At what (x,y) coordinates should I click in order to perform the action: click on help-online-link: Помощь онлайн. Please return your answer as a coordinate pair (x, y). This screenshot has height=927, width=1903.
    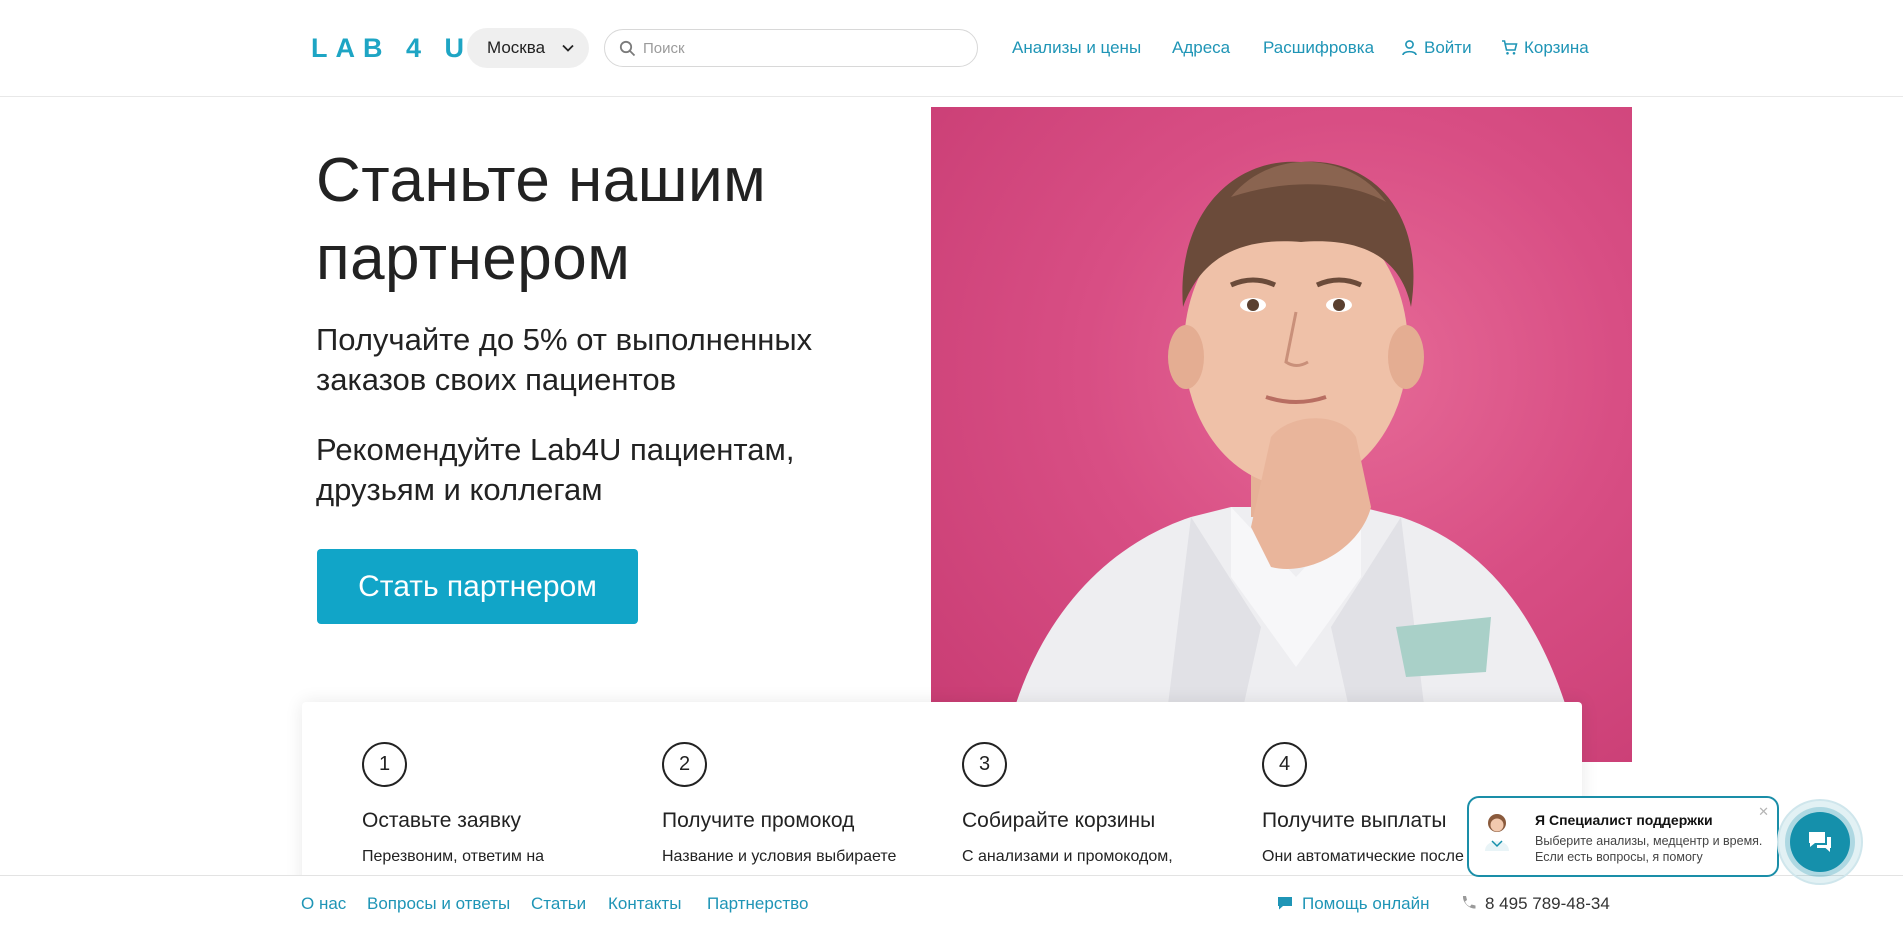
    Looking at the image, I should click on (1352, 904).